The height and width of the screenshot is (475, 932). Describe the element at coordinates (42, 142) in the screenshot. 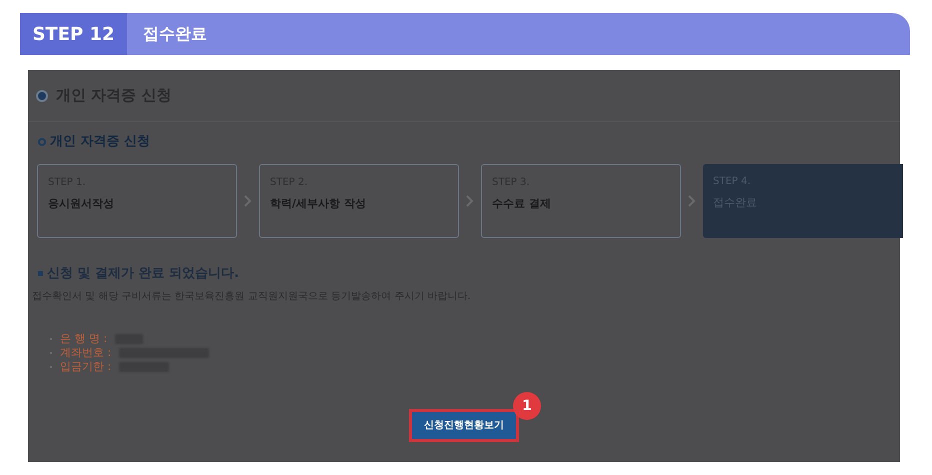

I see `ring-icon` at that location.